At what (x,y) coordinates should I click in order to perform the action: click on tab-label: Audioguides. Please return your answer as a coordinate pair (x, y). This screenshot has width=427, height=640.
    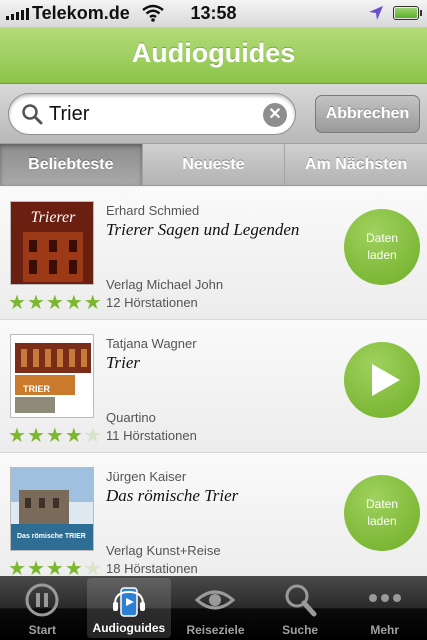
    Looking at the image, I should click on (129, 628).